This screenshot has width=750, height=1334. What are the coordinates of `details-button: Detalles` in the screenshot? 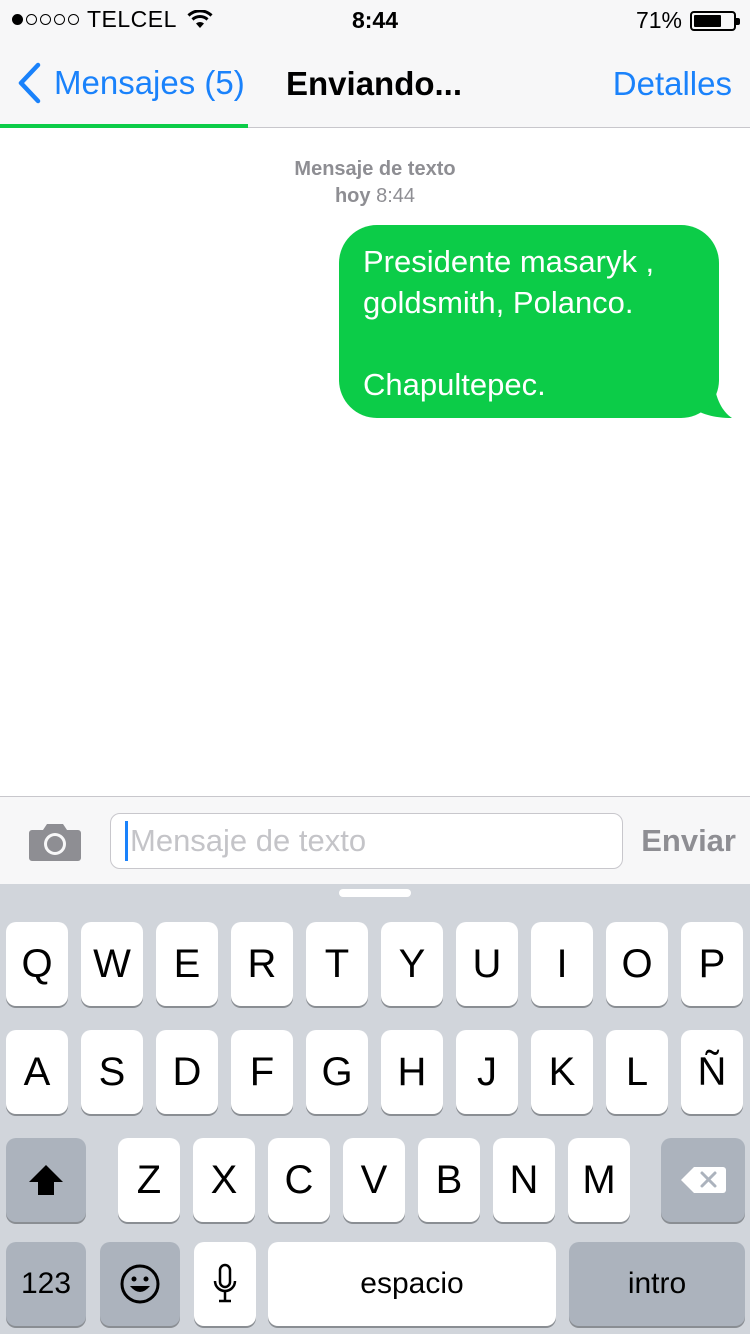 It's located at (672, 84).